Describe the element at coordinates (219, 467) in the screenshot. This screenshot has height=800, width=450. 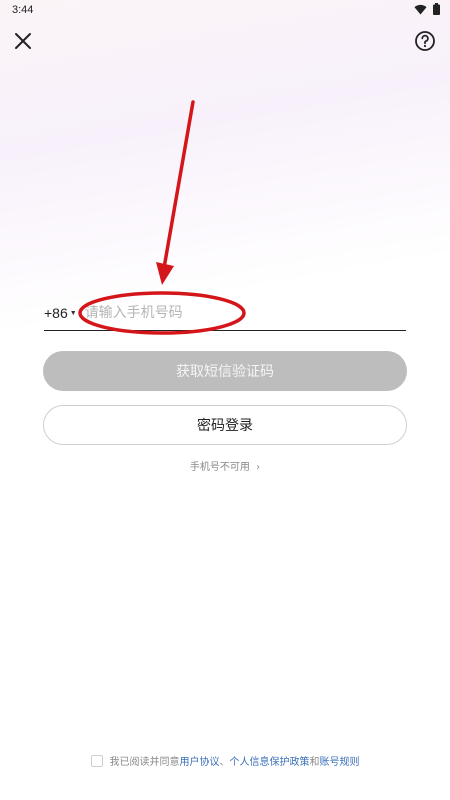
I see `phone-unavailable-label: 手机号不可用` at that location.